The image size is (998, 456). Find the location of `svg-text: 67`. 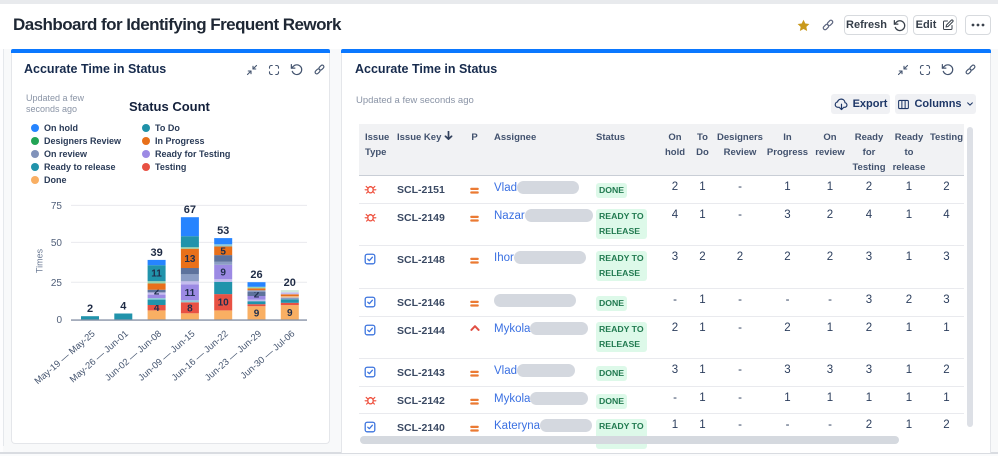

svg-text: 67 is located at coordinates (190, 210).